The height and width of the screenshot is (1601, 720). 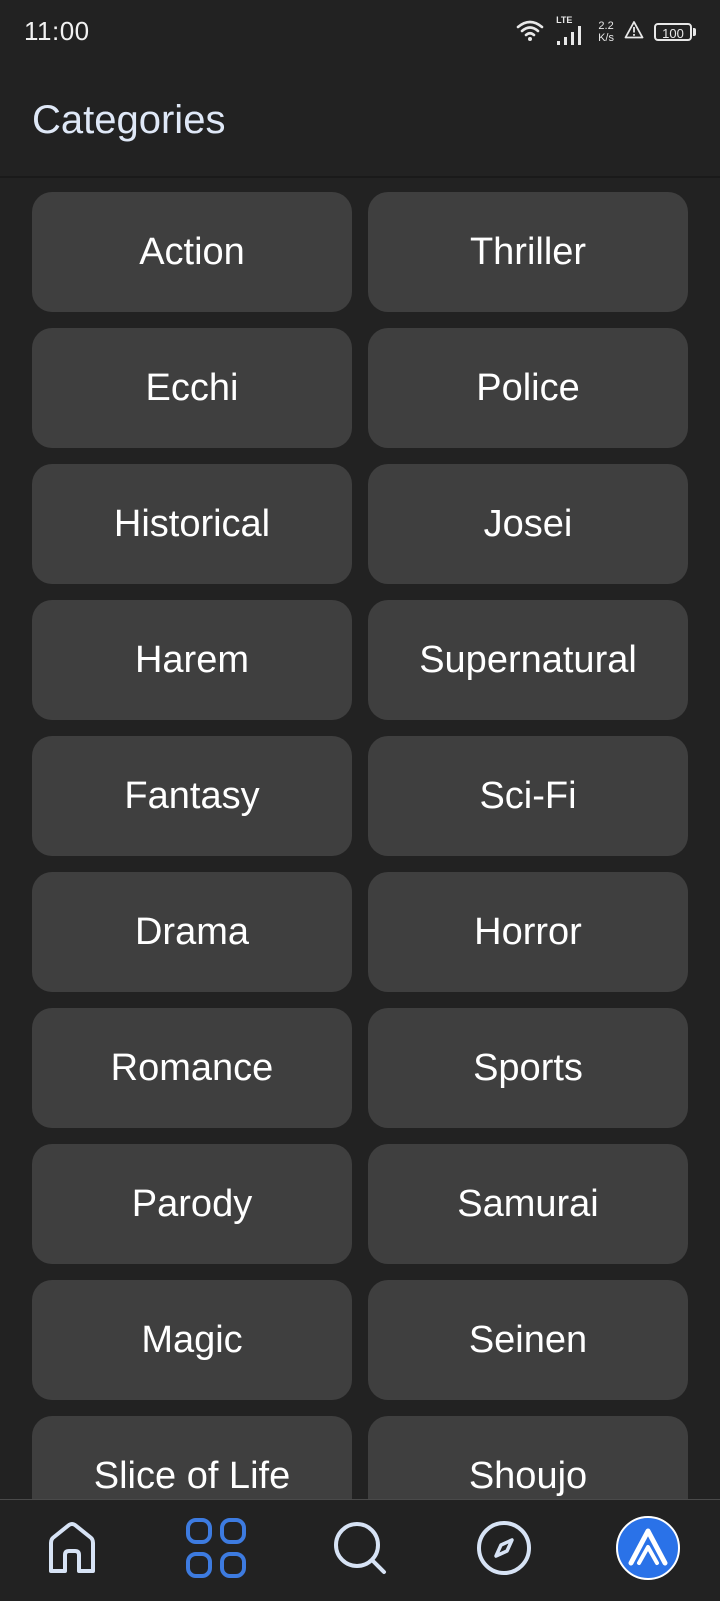 I want to click on status-icons: LTE 2.2 K/s 100, so click(x=606, y=32).